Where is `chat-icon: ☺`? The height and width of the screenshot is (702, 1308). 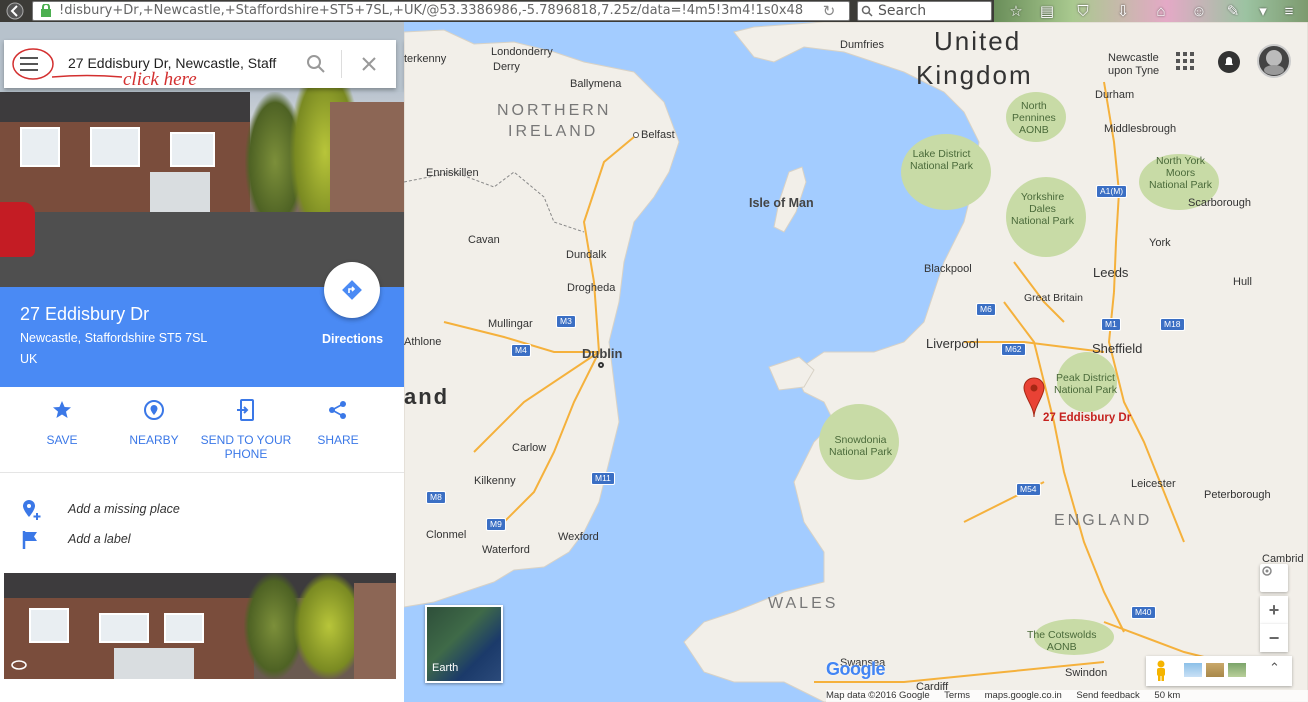
chat-icon: ☺ is located at coordinates (1199, 11).